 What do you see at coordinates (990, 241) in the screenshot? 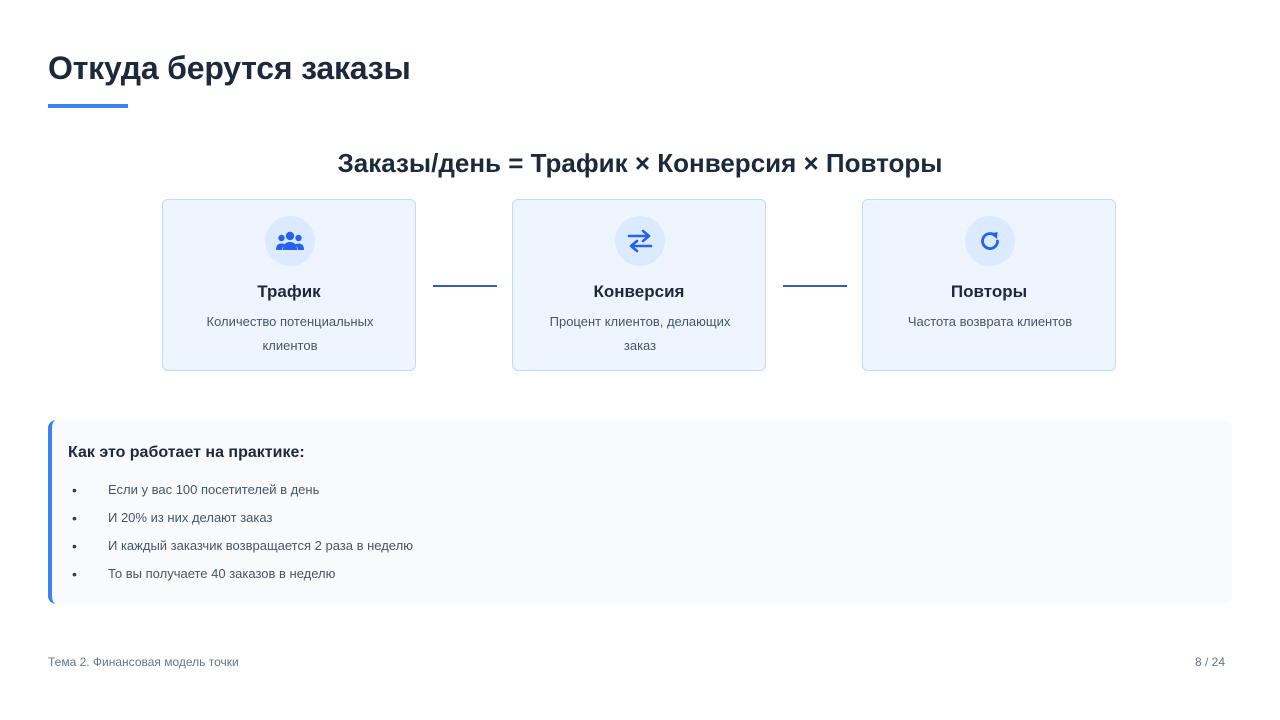
I see `refresh-icon` at bounding box center [990, 241].